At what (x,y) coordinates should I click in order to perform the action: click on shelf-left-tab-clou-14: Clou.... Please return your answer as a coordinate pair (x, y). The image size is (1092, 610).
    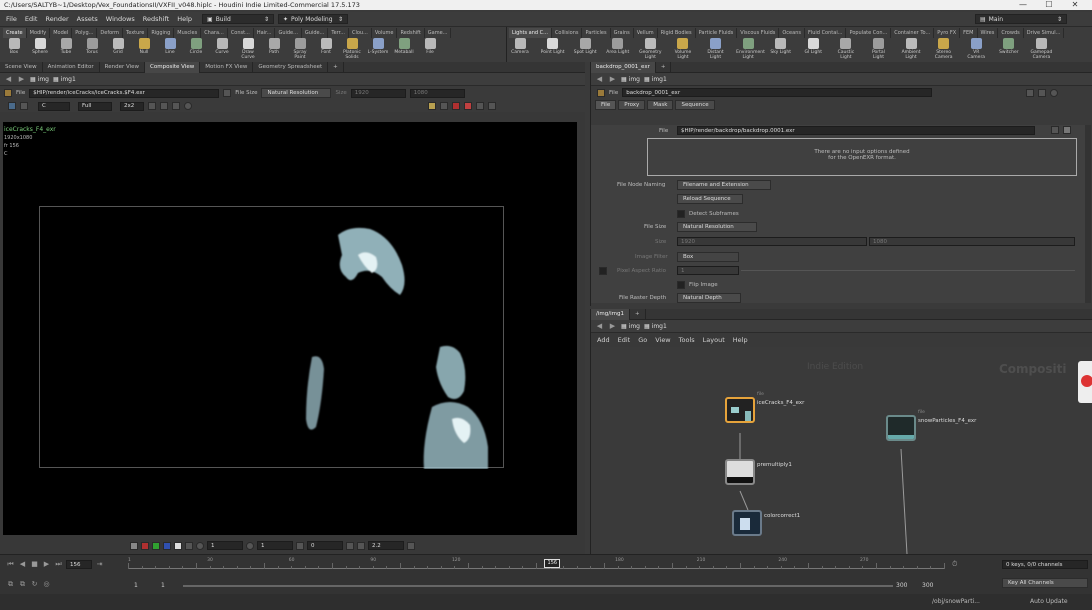
    Looking at the image, I should click on (360, 33).